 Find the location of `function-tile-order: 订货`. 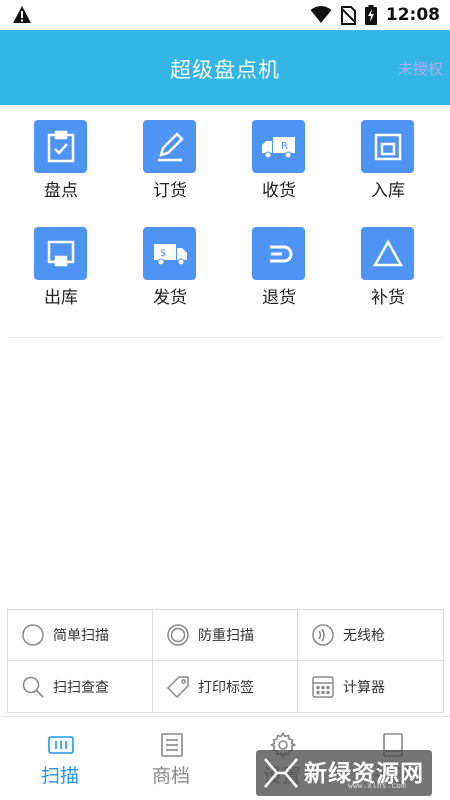

function-tile-order: 订货 is located at coordinates (170, 155).